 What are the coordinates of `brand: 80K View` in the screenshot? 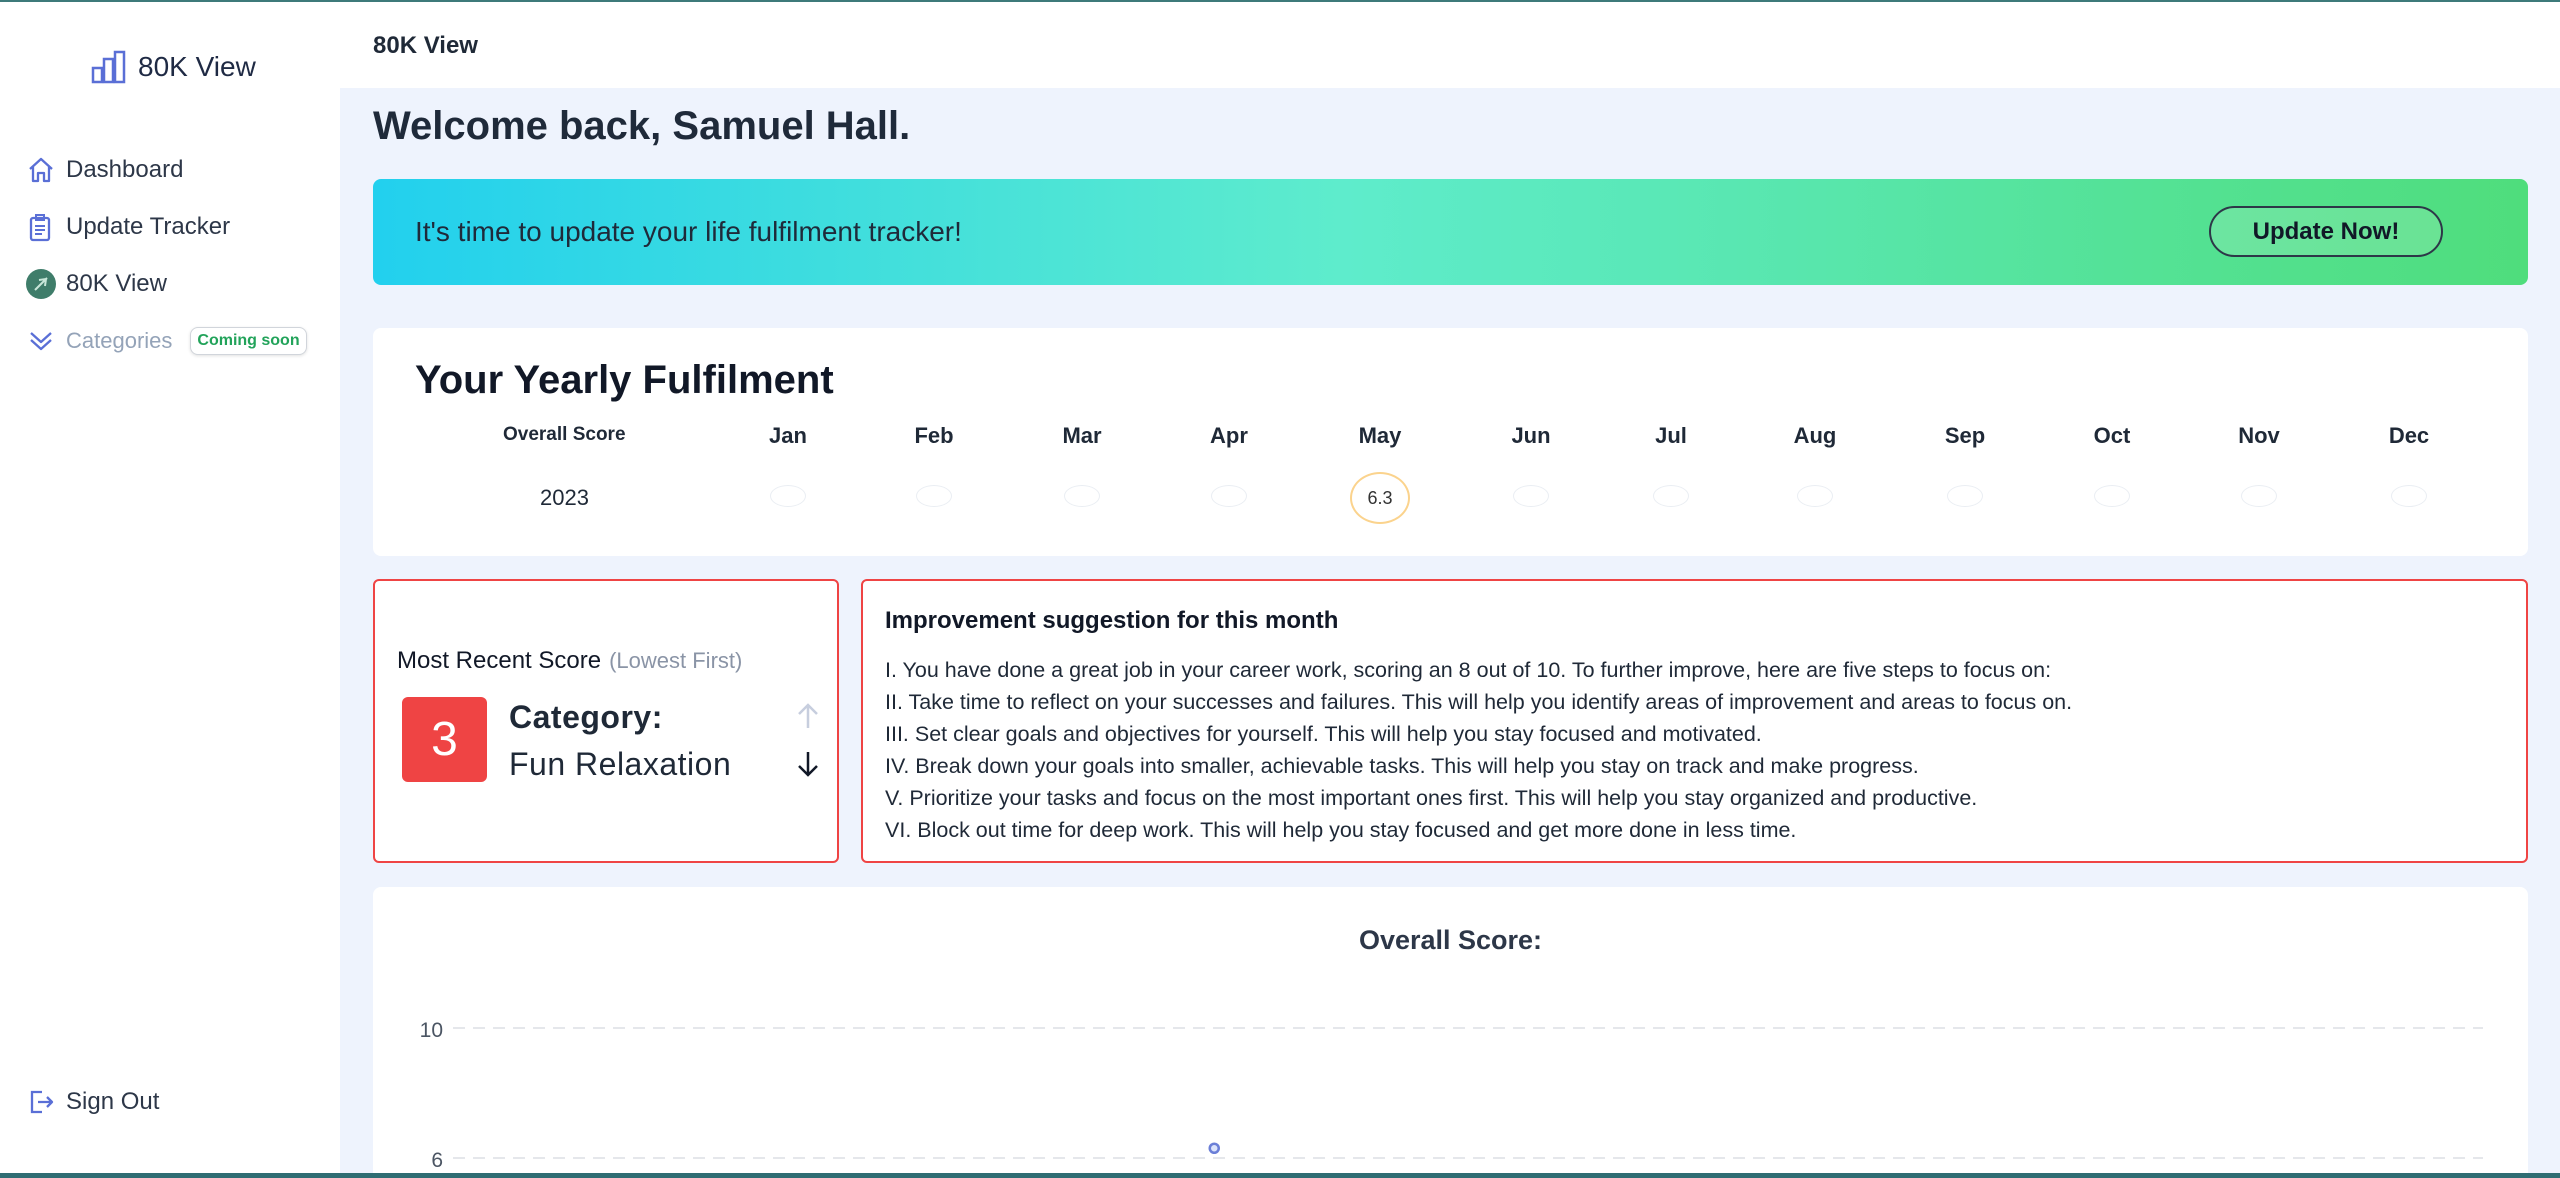 It's located at (173, 67).